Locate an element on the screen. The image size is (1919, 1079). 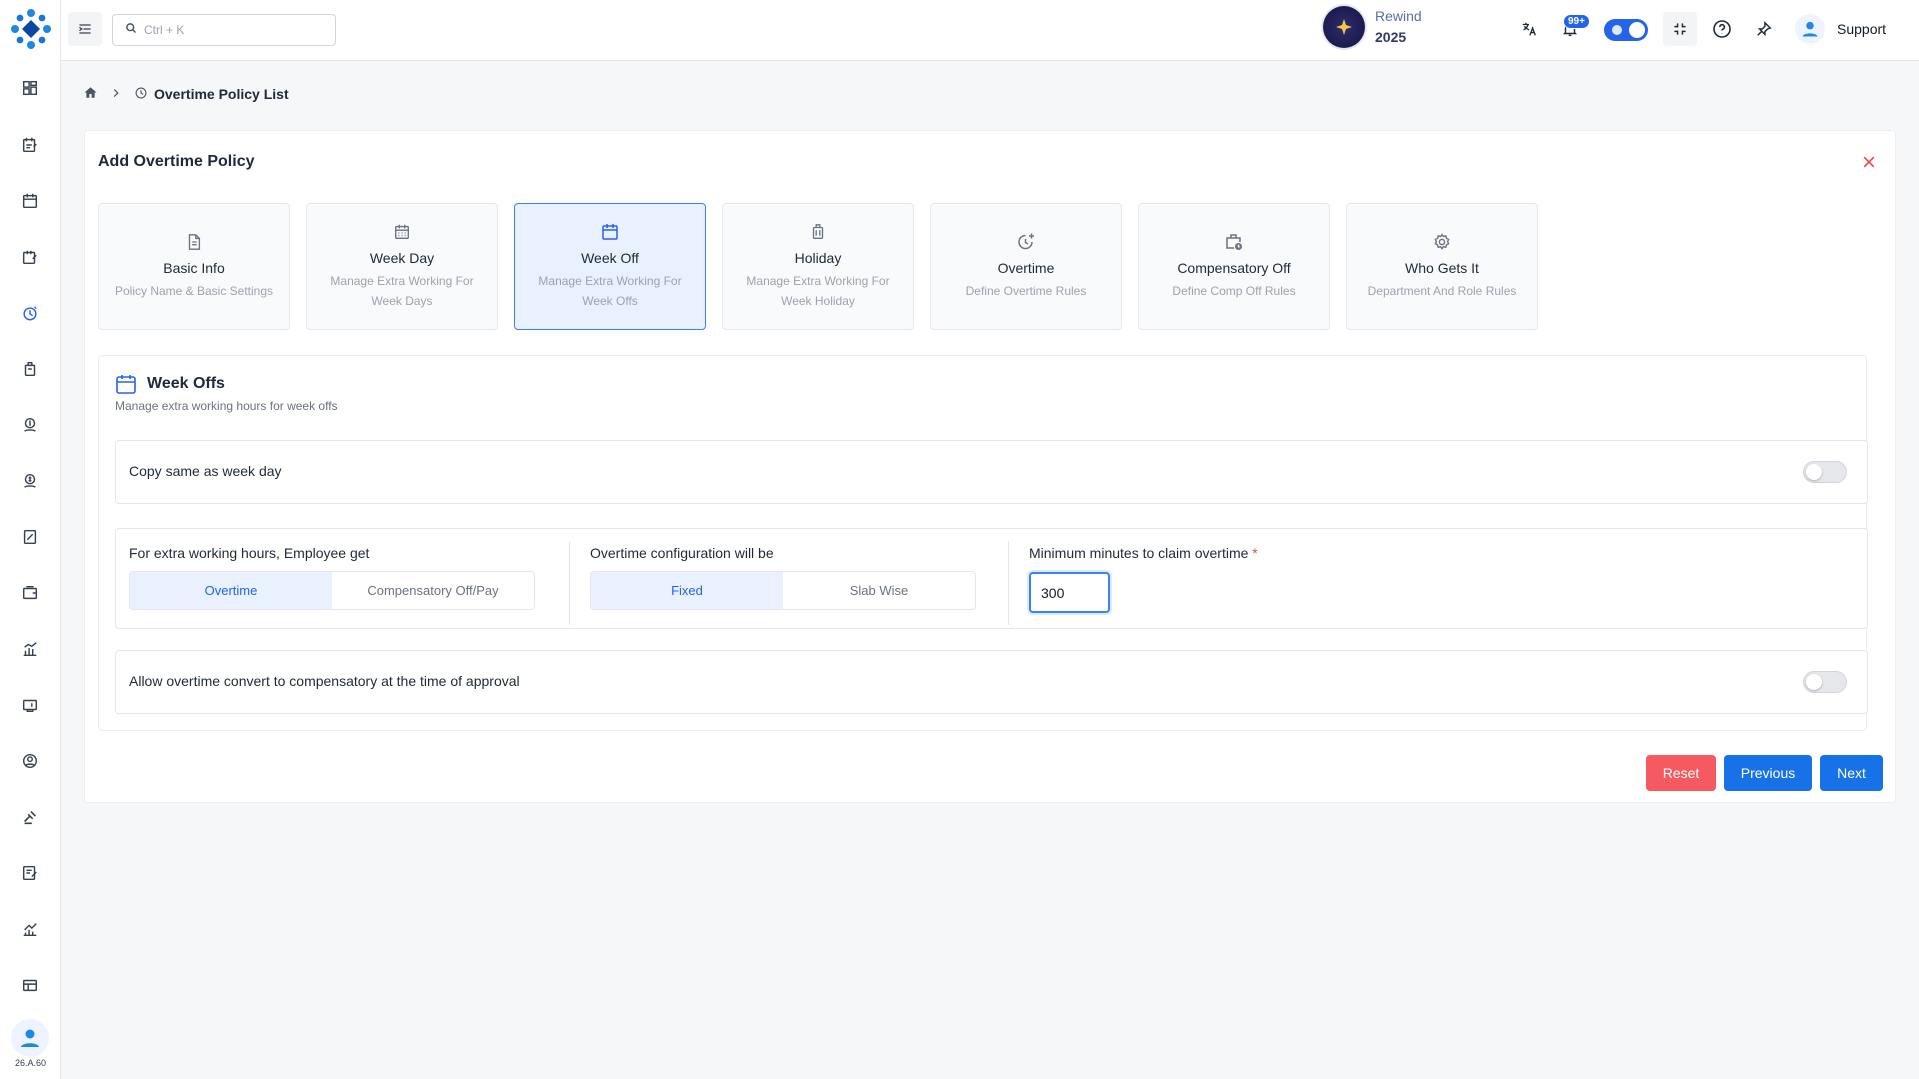
config-label: Overtime configuration will be is located at coordinates (682, 553).